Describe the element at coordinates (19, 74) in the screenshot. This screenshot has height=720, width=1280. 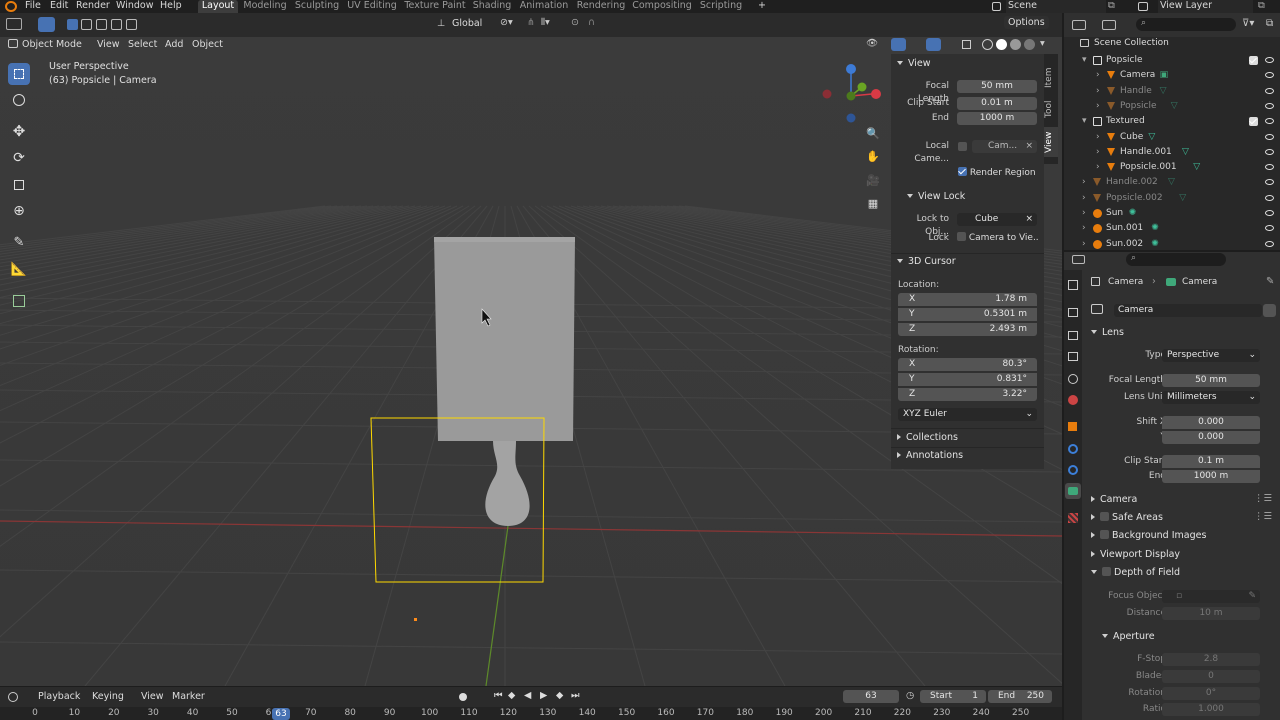
I see `select-box-tool` at that location.